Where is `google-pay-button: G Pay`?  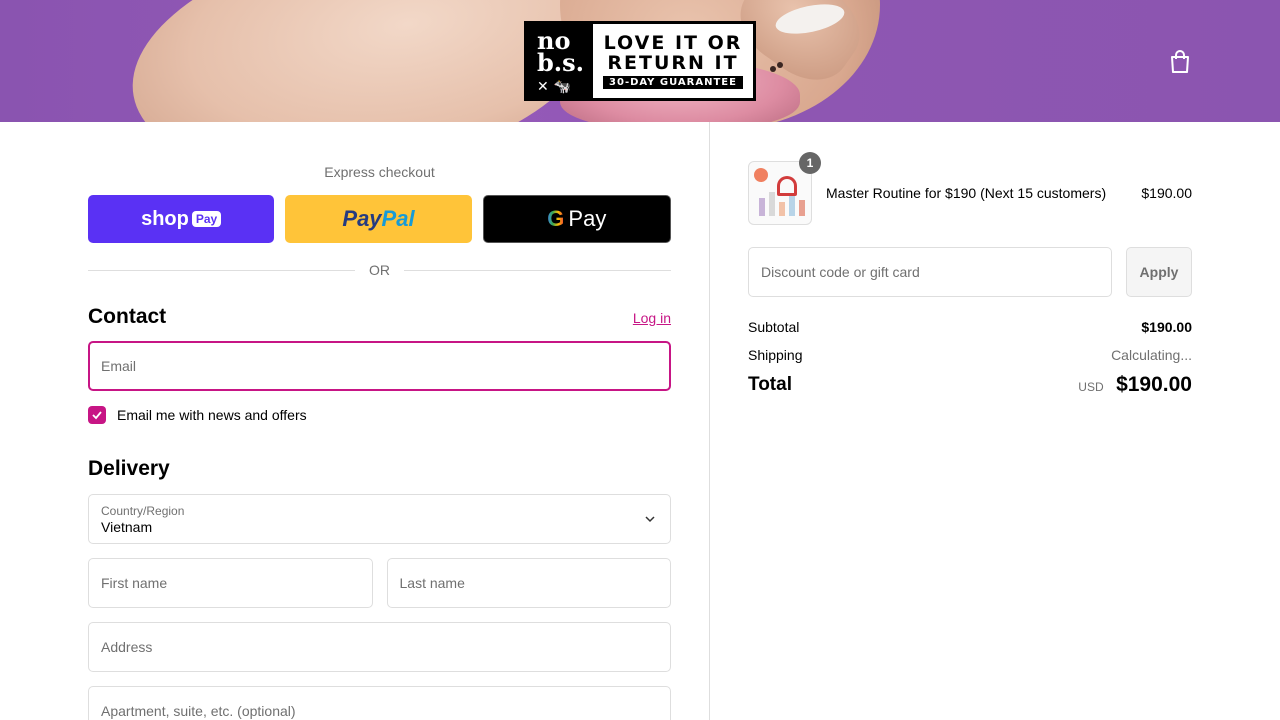
google-pay-button: G Pay is located at coordinates (576, 219).